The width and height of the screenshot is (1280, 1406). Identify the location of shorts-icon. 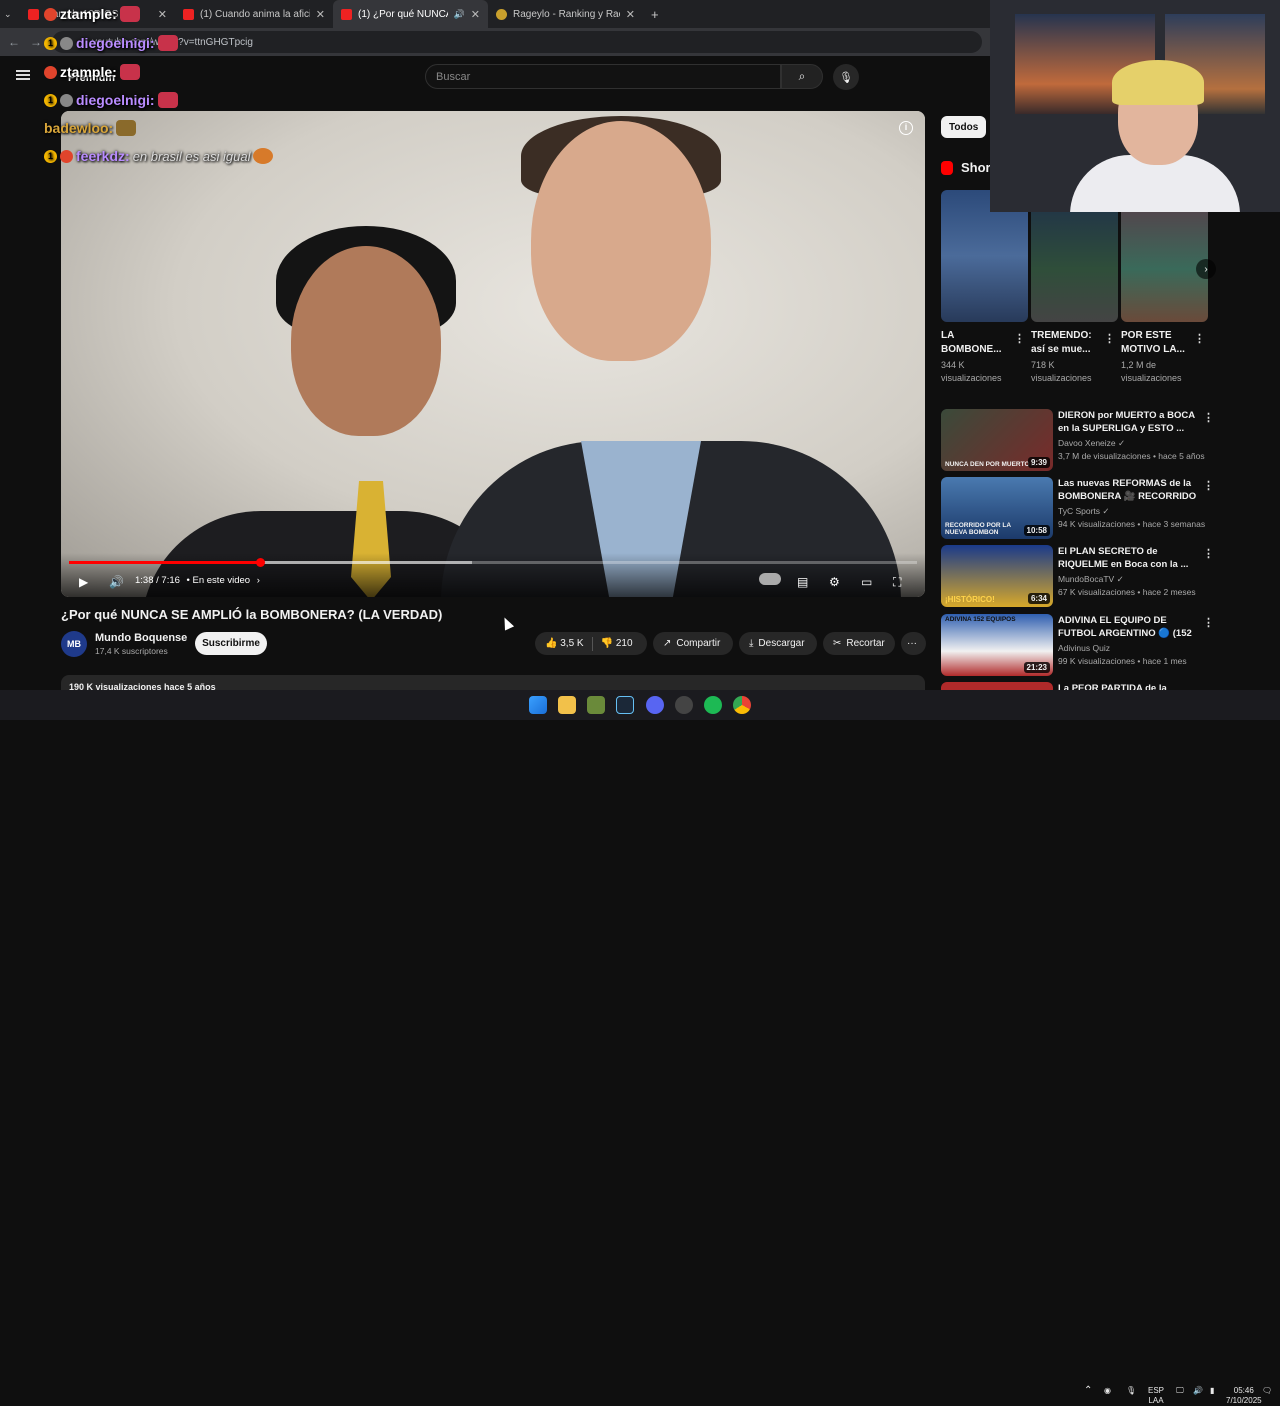
(947, 167).